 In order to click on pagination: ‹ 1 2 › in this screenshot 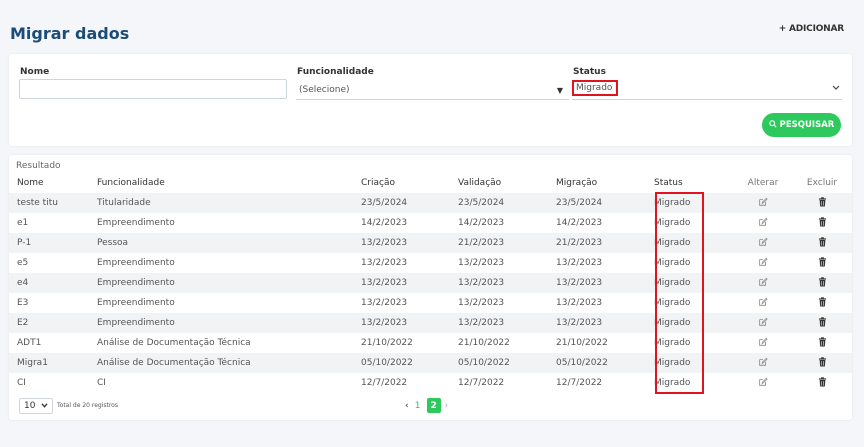, I will do `click(426, 405)`.